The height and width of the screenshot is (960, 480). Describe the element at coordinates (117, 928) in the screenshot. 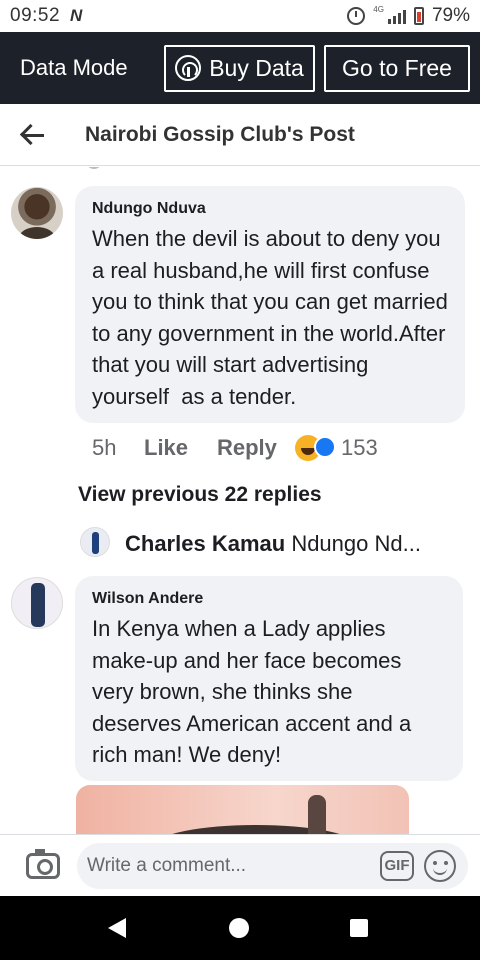

I see `nav-back-icon` at that location.